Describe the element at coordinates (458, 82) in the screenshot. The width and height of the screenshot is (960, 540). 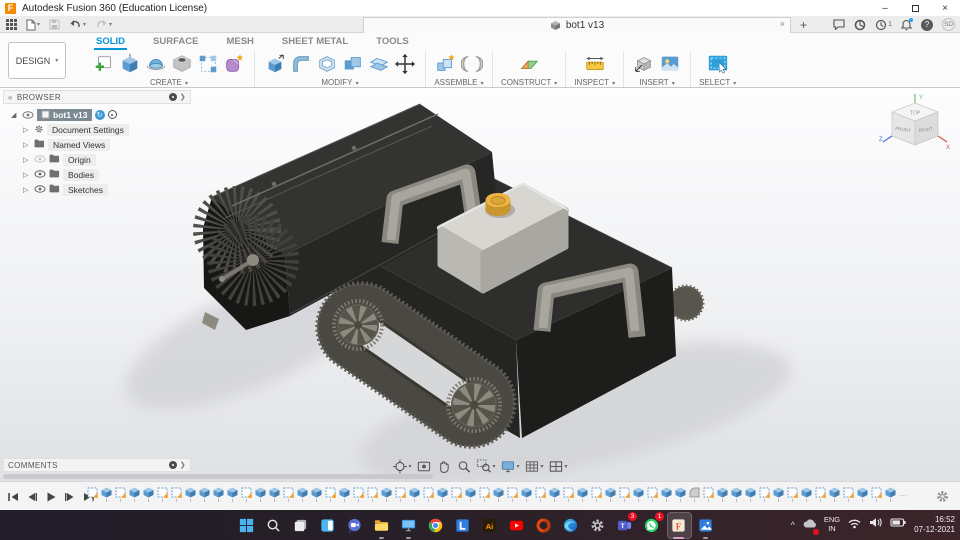
I see `ribbon-group-label-assemble: ASSEMBLE ▾` at that location.